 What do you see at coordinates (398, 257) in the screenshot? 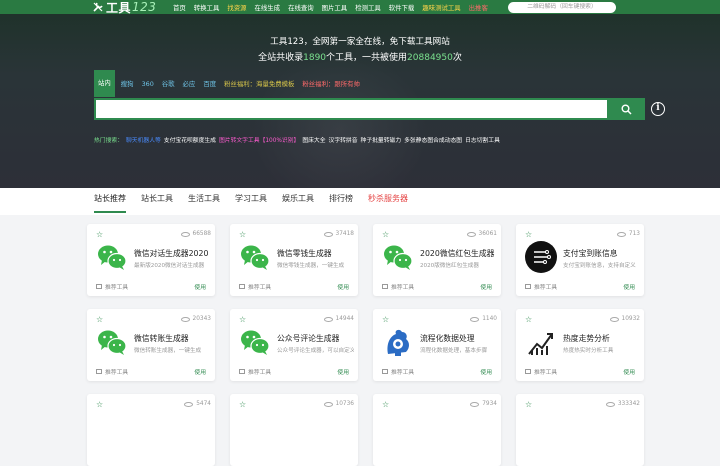
I see `wechat-icon` at bounding box center [398, 257].